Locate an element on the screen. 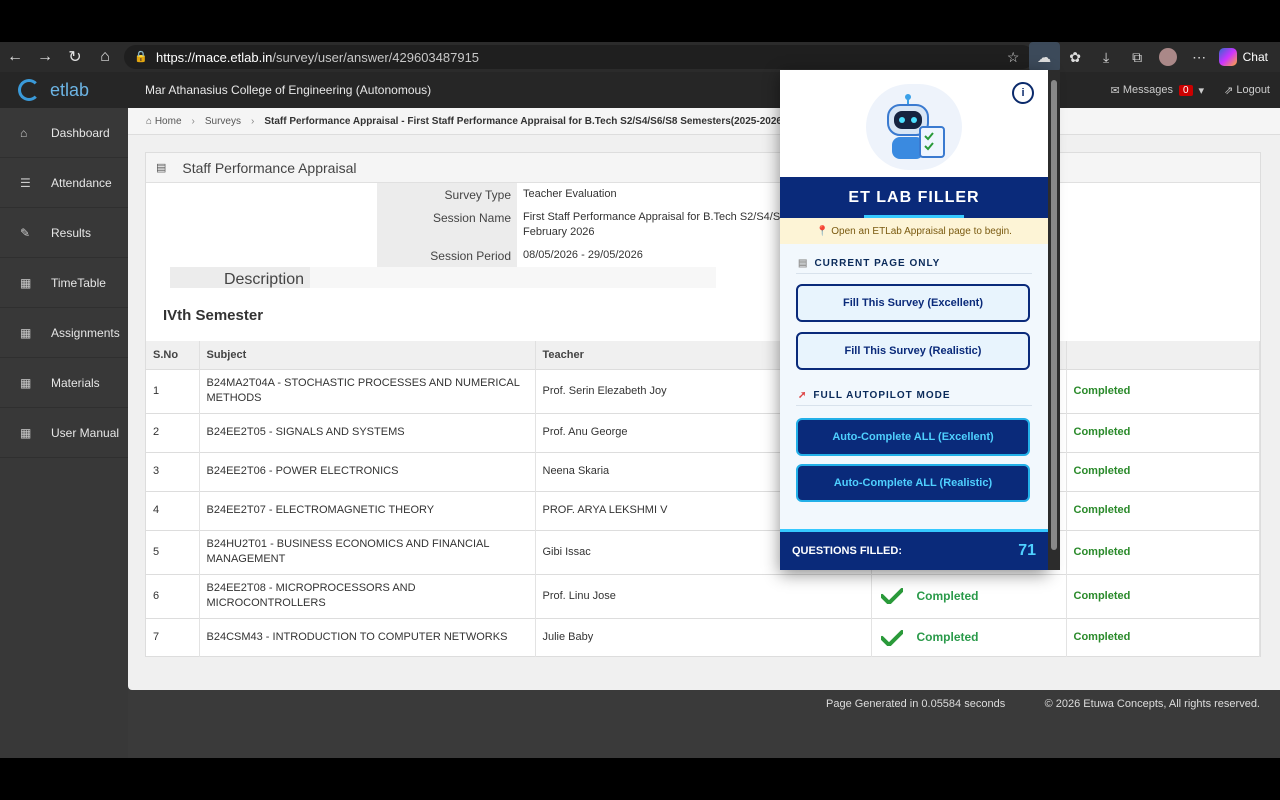  col-subject: Subject is located at coordinates (367, 355).